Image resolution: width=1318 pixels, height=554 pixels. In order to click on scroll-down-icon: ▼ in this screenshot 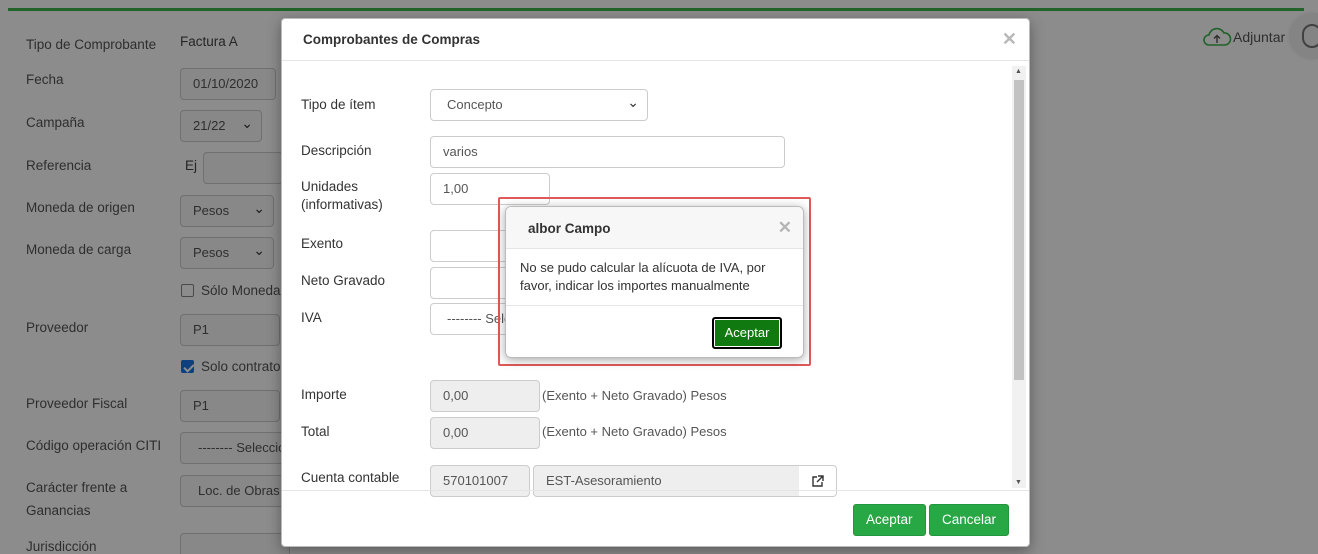, I will do `click(1018, 482)`.